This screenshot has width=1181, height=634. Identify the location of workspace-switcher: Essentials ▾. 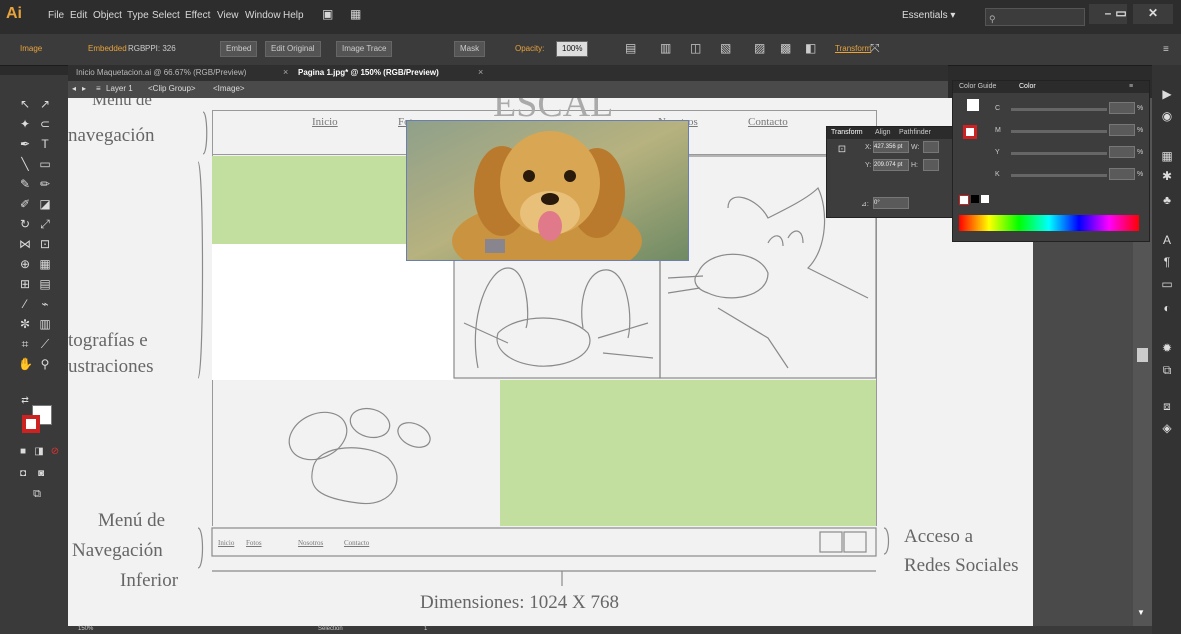
(928, 15).